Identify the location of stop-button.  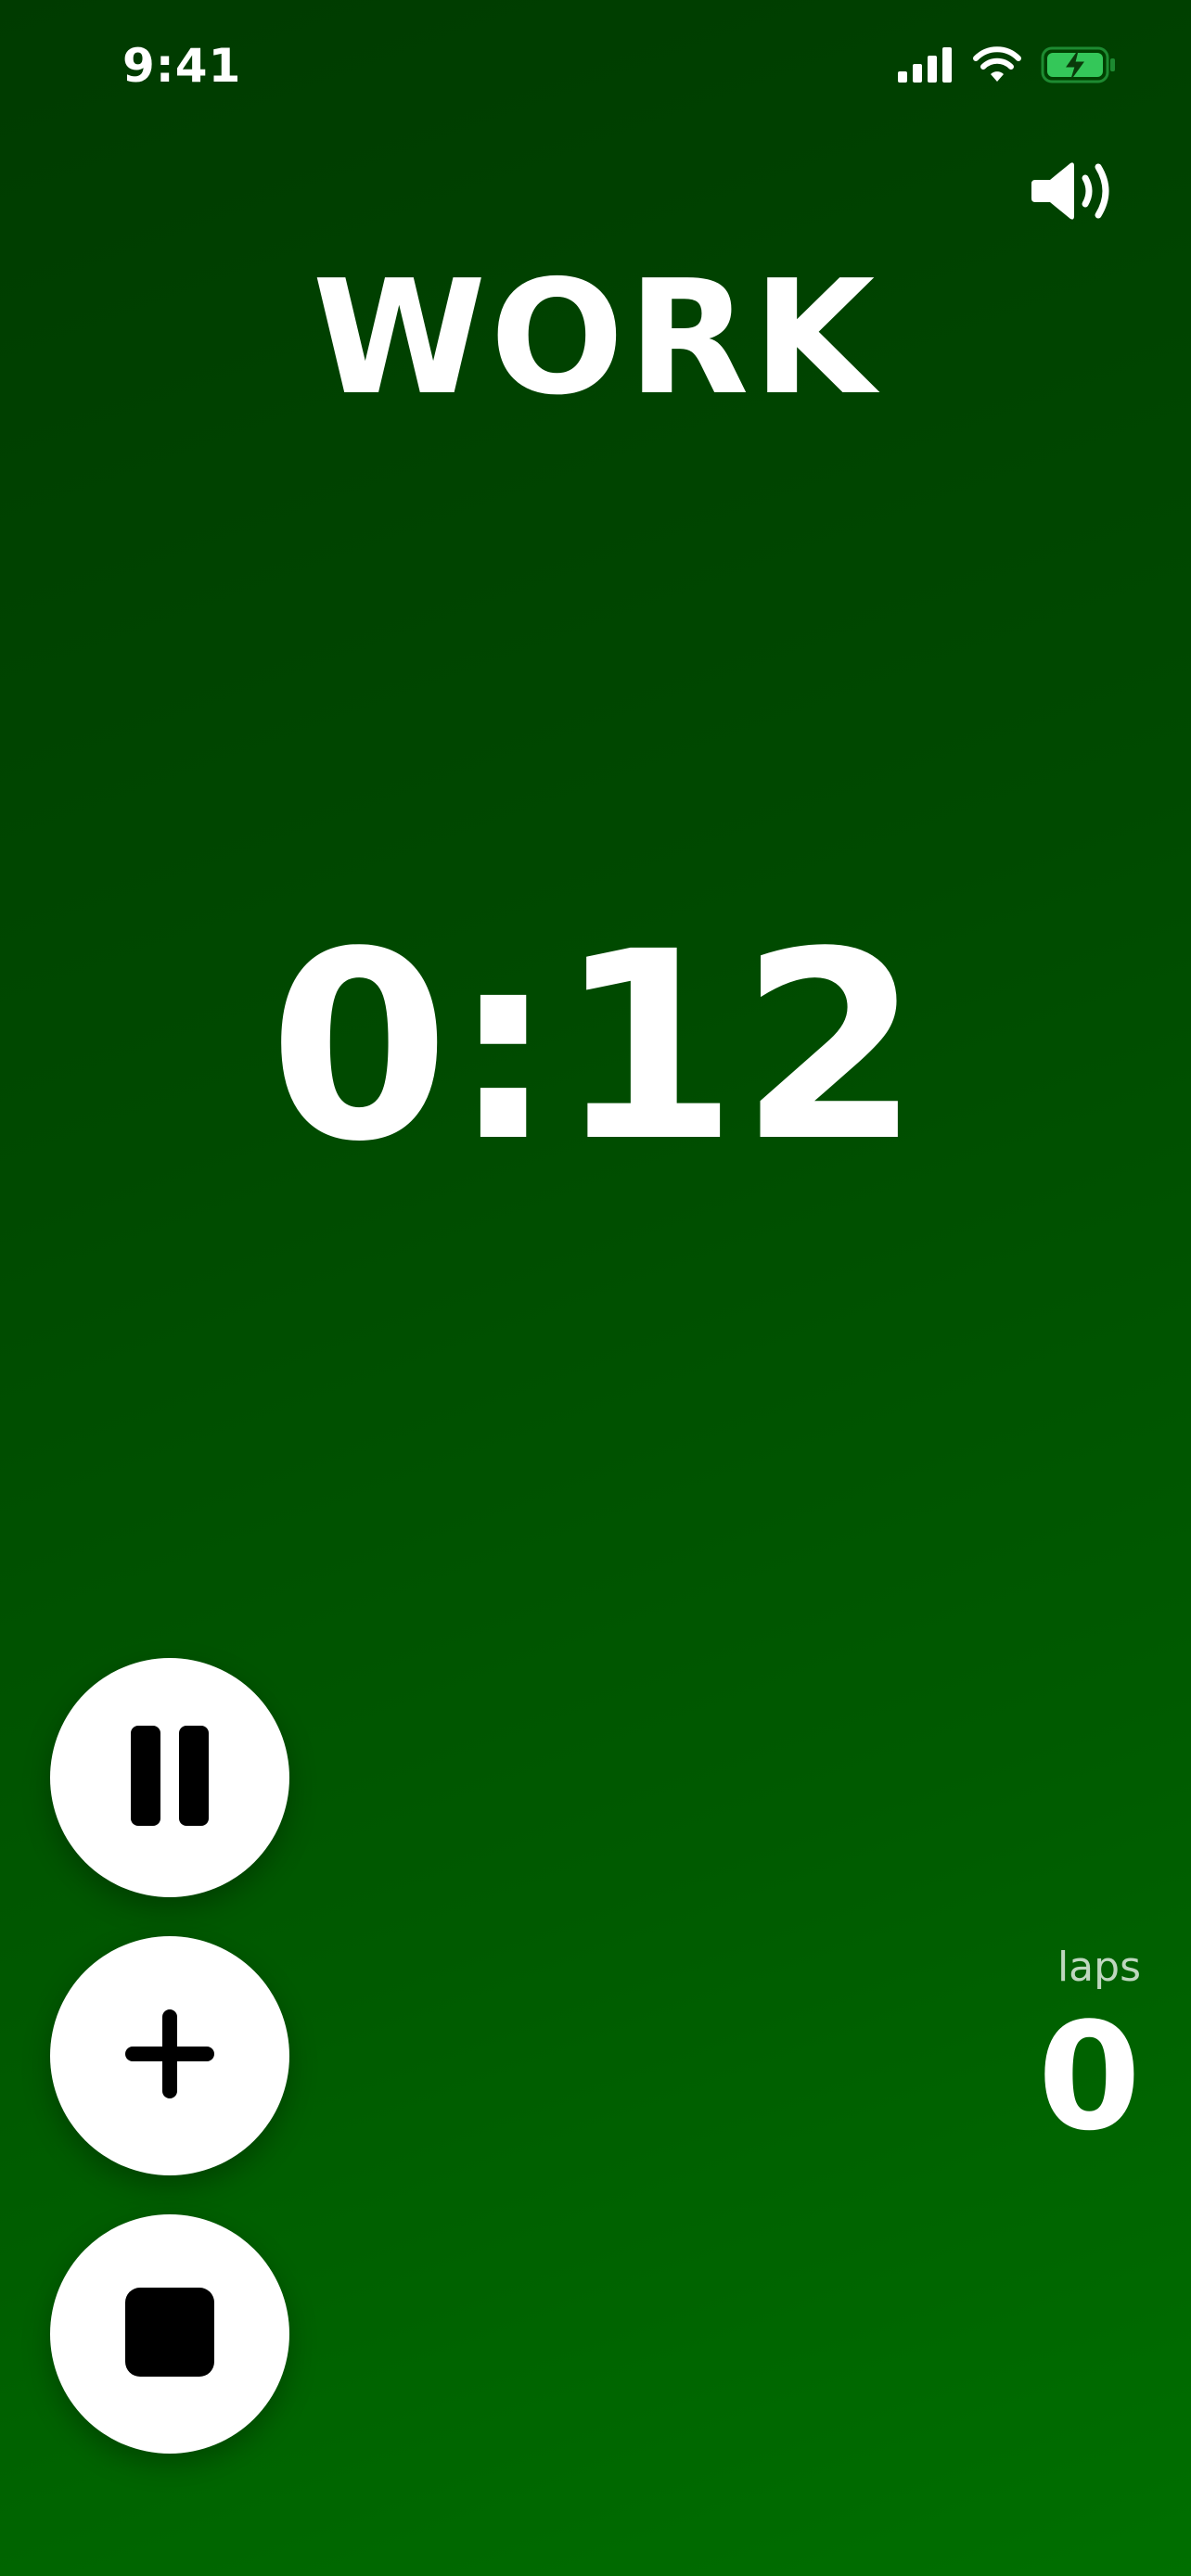
(169, 2334).